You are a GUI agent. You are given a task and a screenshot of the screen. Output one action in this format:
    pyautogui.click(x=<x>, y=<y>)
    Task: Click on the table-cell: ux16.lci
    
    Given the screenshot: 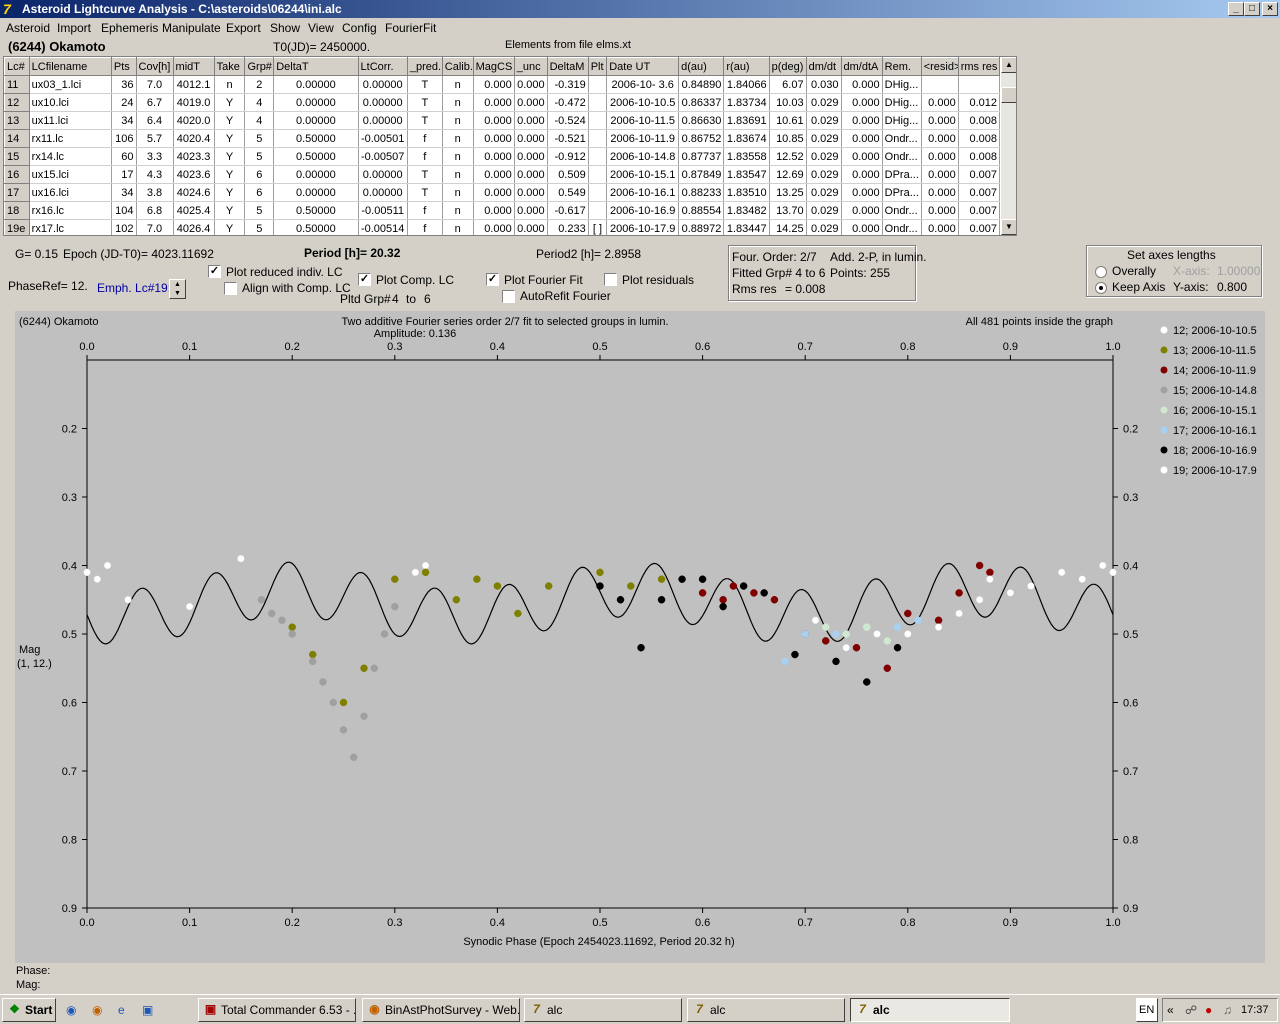 What is the action you would take?
    pyautogui.click(x=70, y=192)
    